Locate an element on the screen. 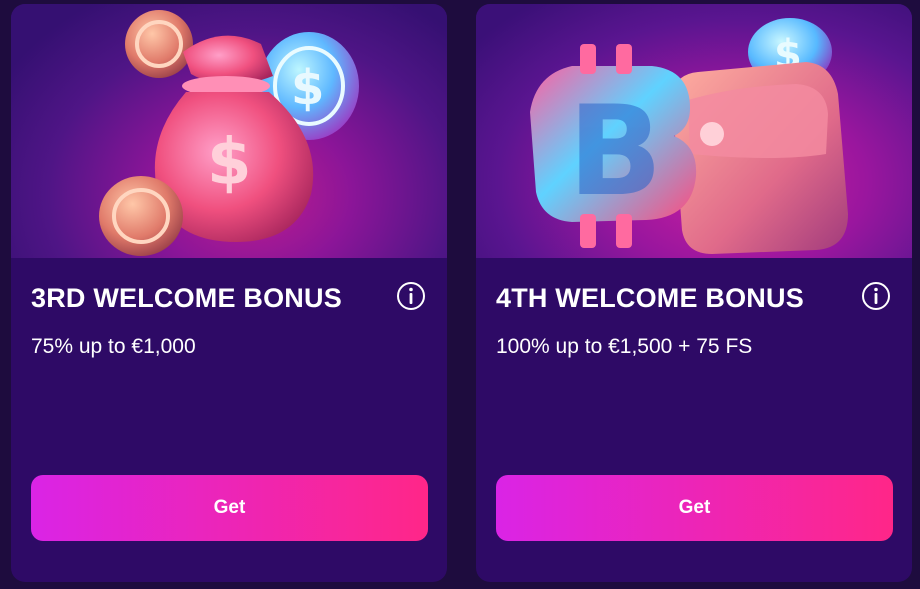 The width and height of the screenshot is (920, 589). bonus-title: 4TH WELCOME BONUS is located at coordinates (650, 298).